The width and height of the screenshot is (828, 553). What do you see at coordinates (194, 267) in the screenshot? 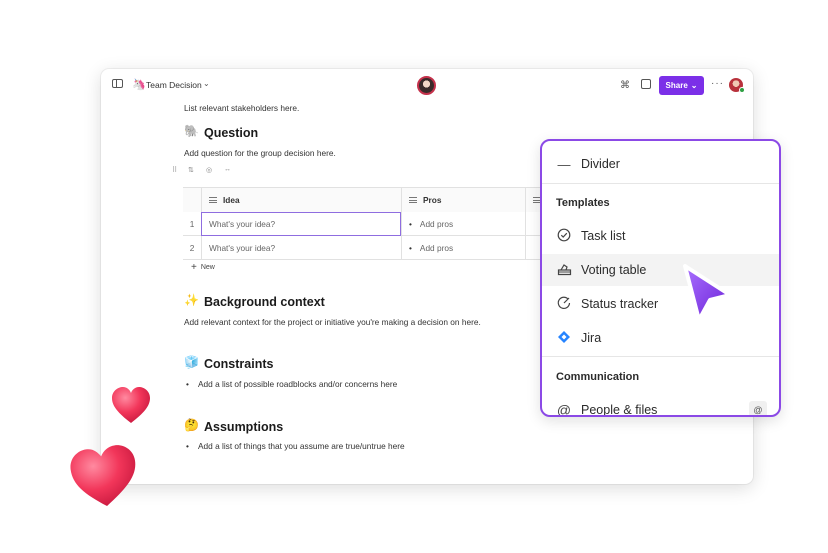
I see `plus-icon: +` at bounding box center [194, 267].